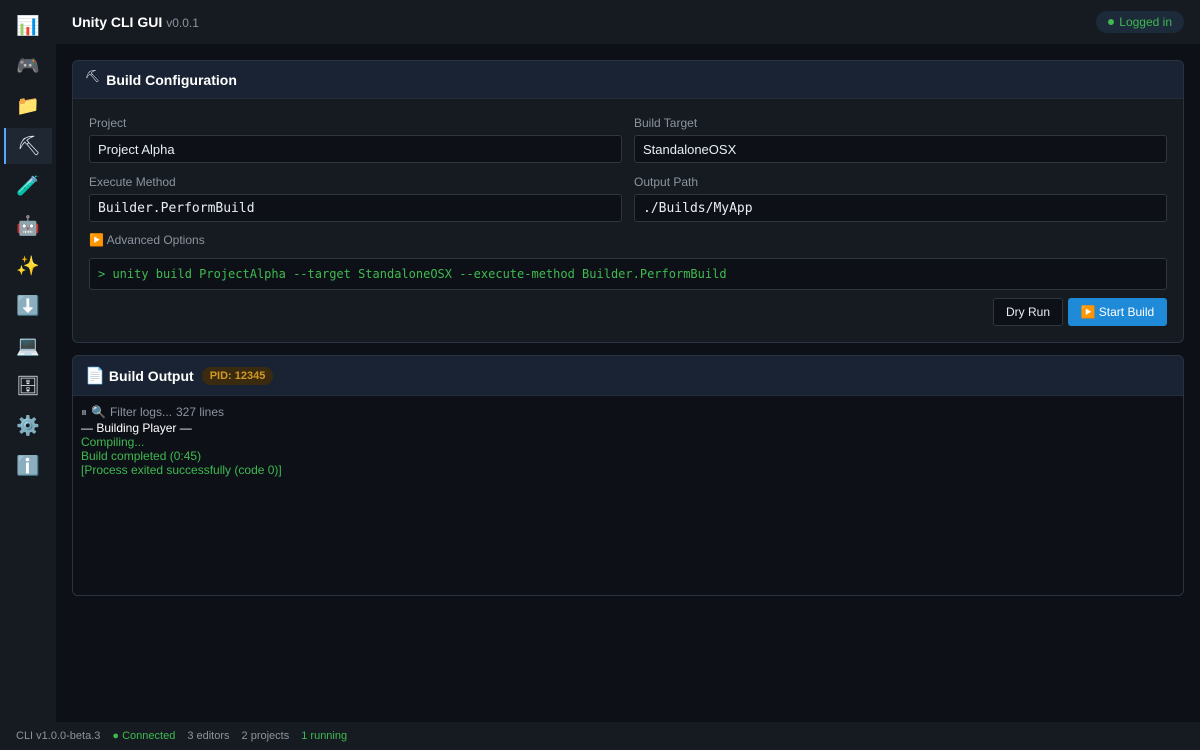 This screenshot has height=750, width=1200. What do you see at coordinates (171, 79) in the screenshot?
I see `build-configuration-title: Build Configuration` at bounding box center [171, 79].